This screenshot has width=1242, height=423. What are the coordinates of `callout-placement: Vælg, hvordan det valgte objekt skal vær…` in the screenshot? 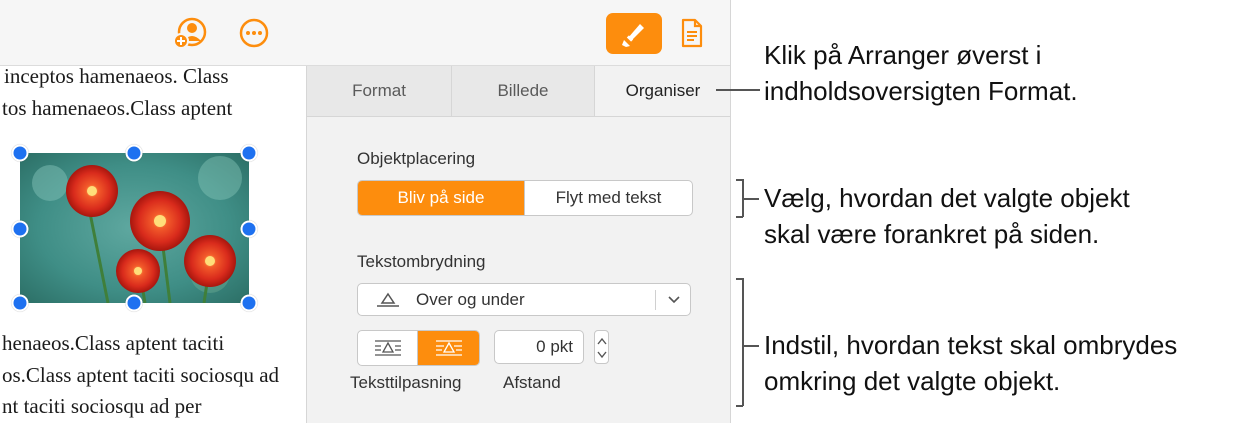 It's located at (947, 216).